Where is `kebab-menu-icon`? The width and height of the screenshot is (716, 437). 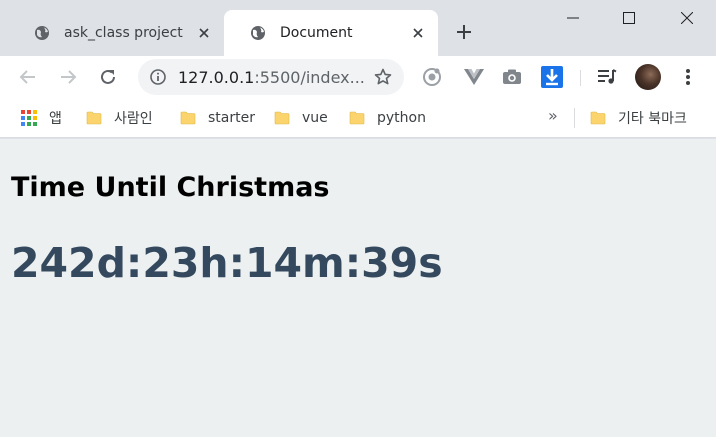
kebab-menu-icon is located at coordinates (688, 77).